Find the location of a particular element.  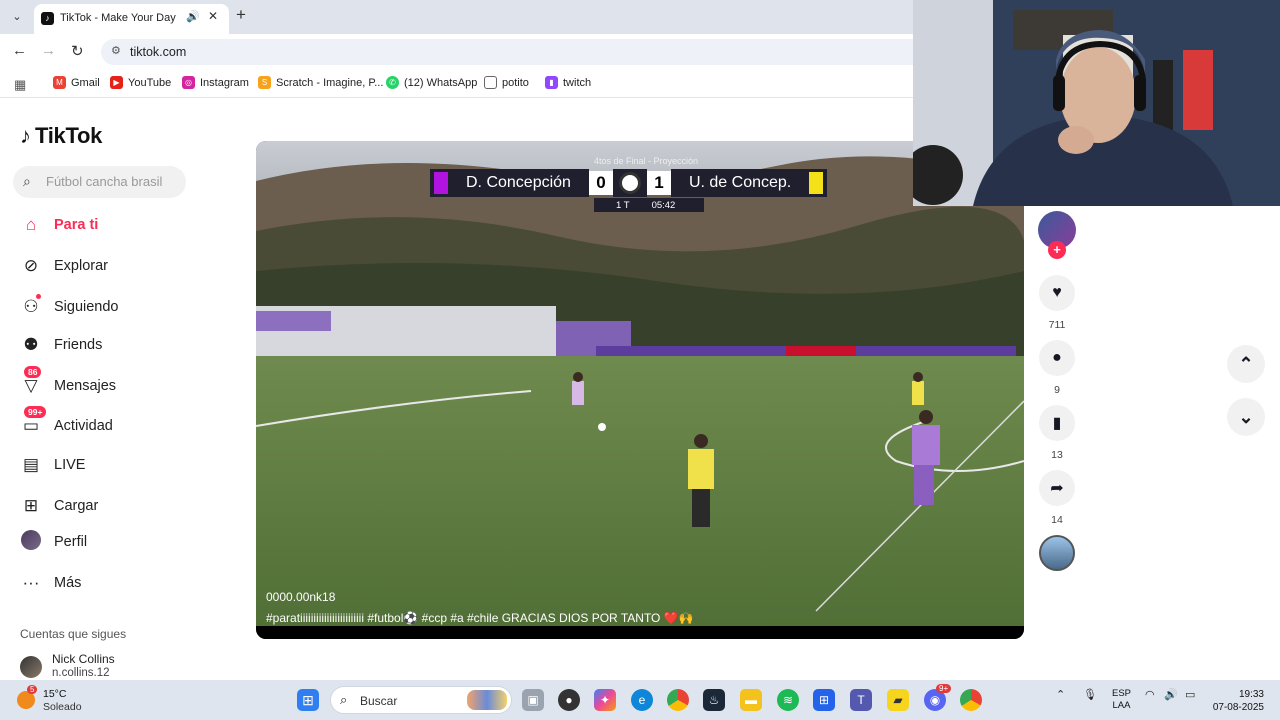

video-author: 0000.00nk18 is located at coordinates (300, 597).